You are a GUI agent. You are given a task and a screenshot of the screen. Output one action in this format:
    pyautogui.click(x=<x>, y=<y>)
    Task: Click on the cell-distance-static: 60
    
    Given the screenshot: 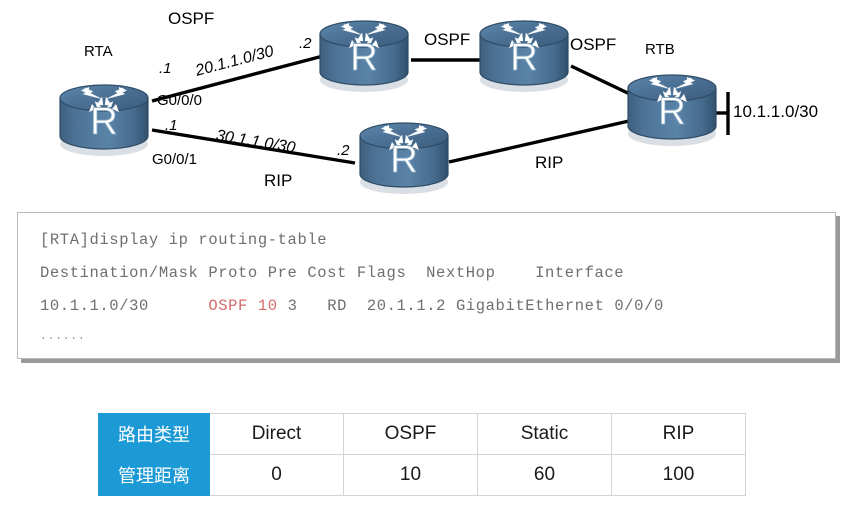 What is the action you would take?
    pyautogui.click(x=544, y=475)
    